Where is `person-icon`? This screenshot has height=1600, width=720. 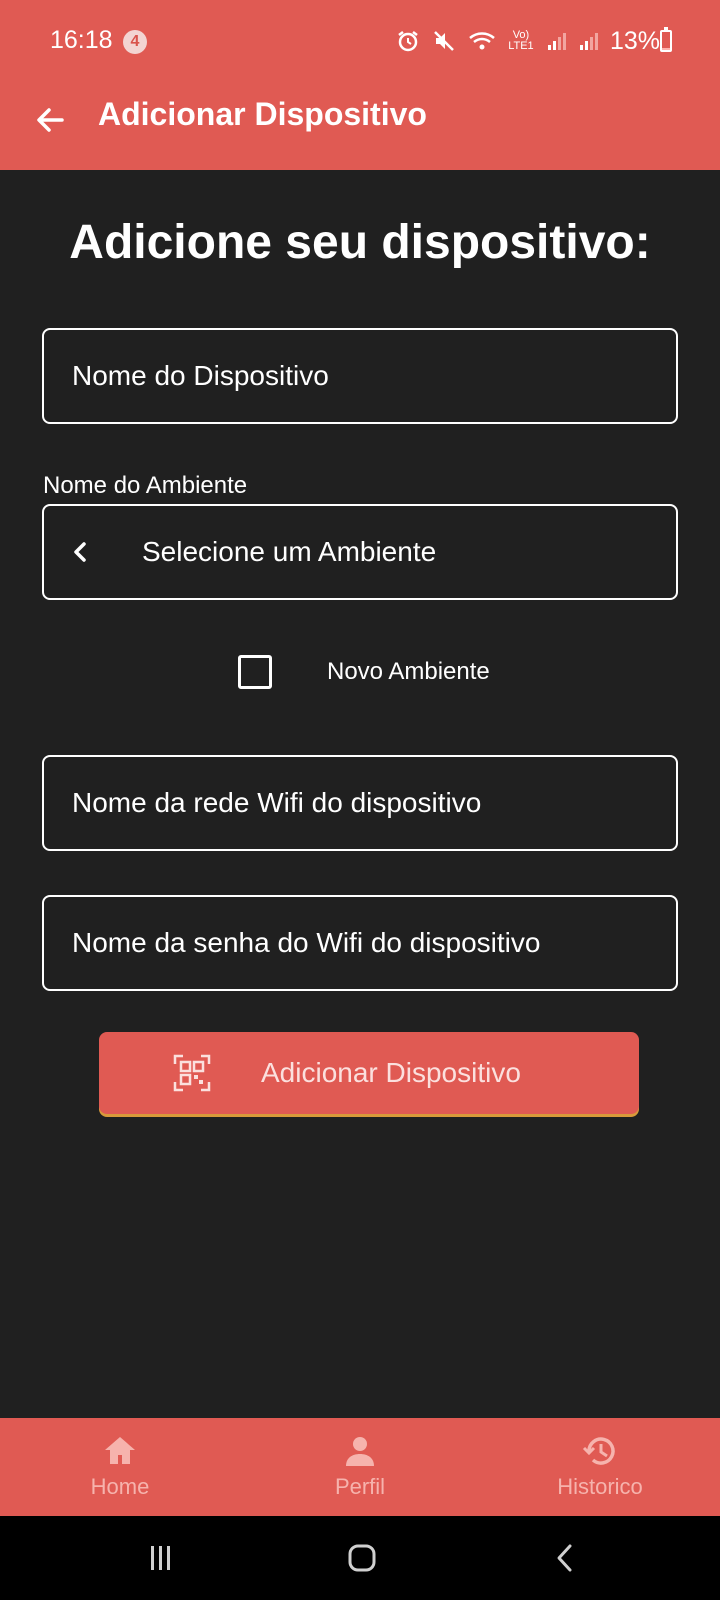
person-icon is located at coordinates (360, 1451).